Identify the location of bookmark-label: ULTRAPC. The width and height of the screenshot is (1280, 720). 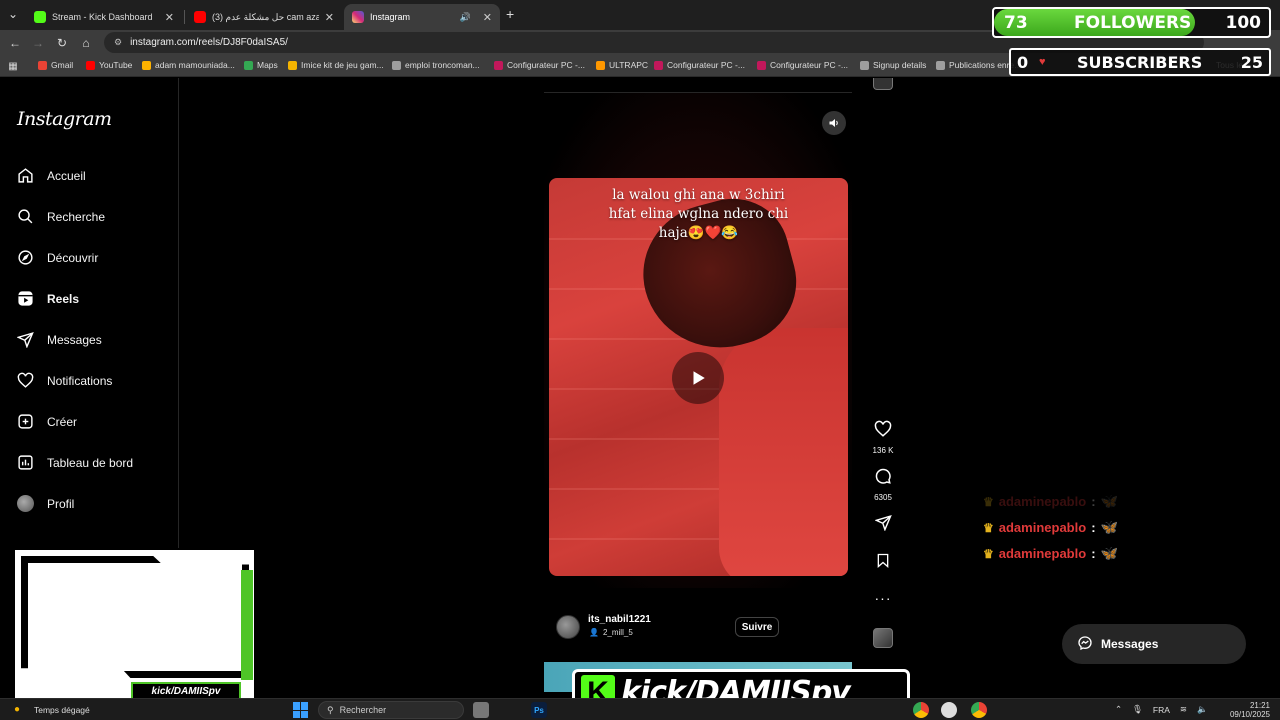
(629, 65).